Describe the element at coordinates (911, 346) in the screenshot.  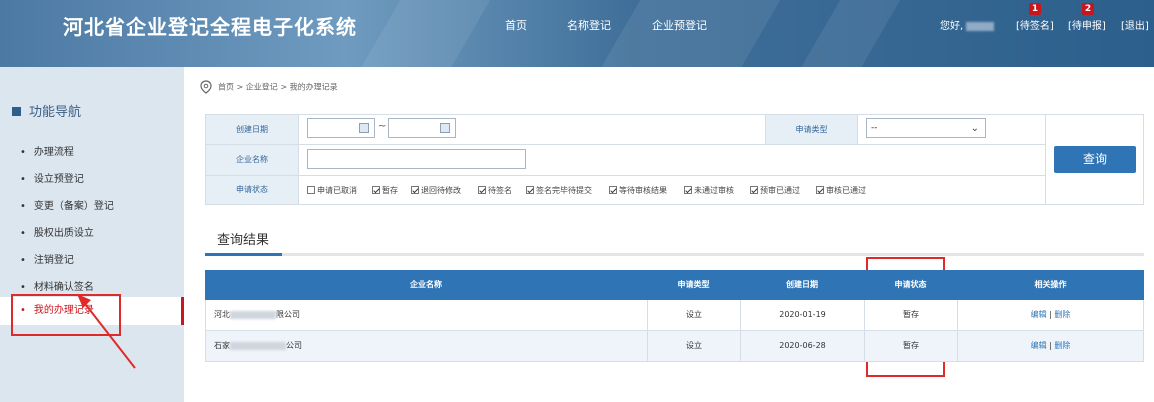
I see `cell-apply-status: 暂存` at that location.